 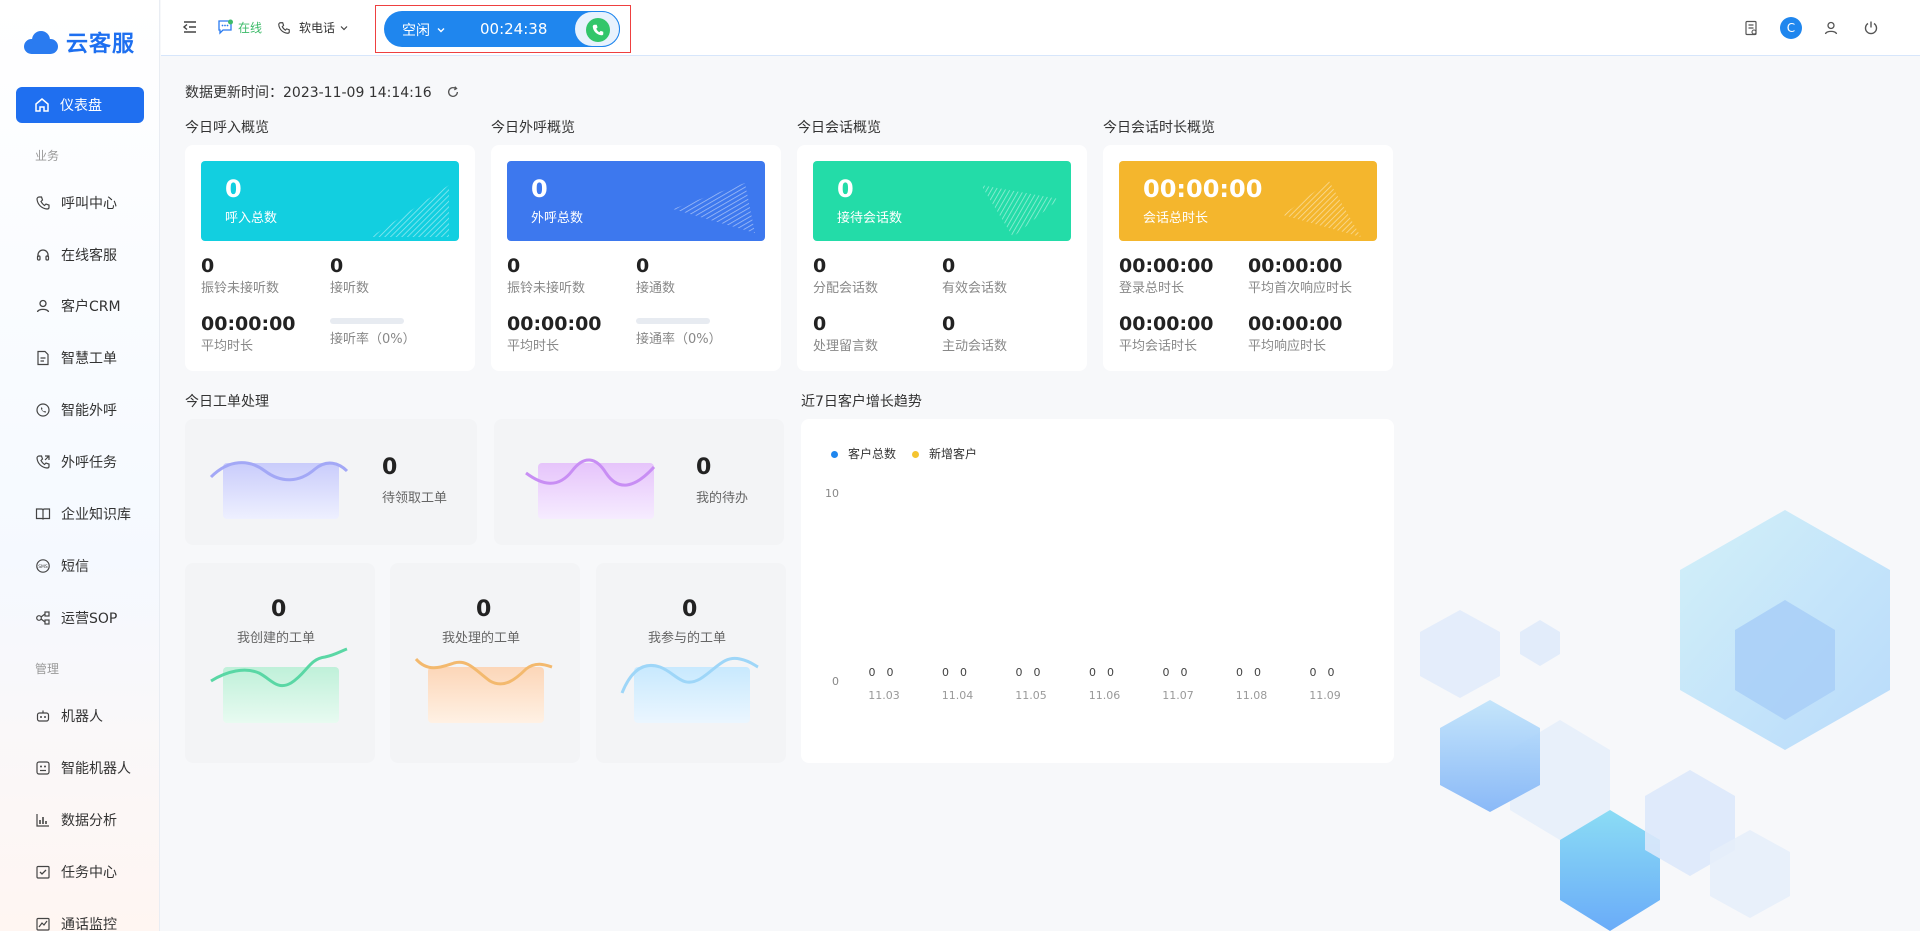 I want to click on sidebar-item-label: 外呼任务, so click(x=89, y=463).